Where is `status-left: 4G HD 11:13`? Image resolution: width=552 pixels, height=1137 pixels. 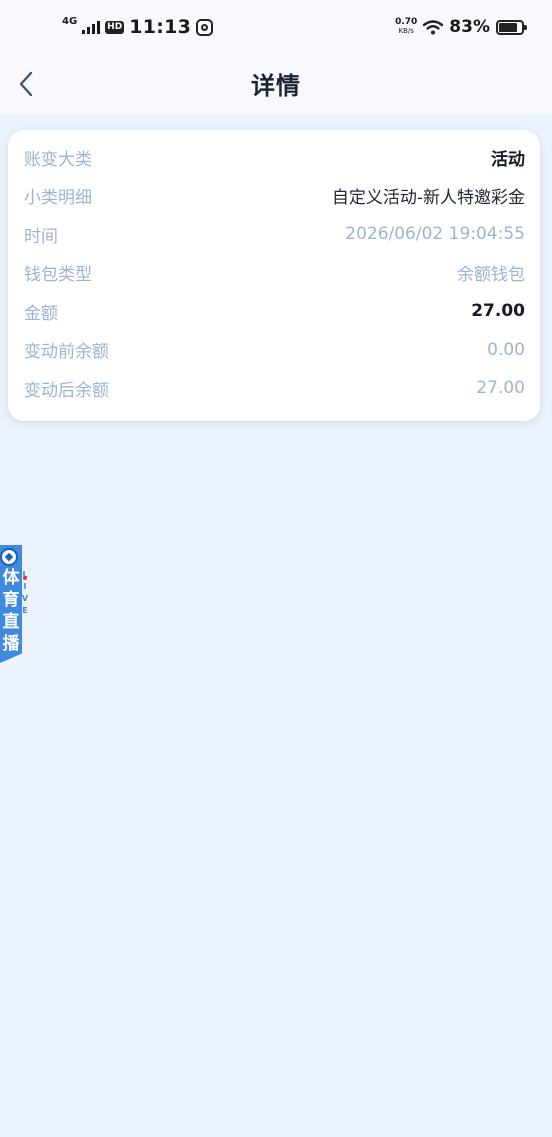 status-left: 4G HD 11:13 is located at coordinates (138, 27).